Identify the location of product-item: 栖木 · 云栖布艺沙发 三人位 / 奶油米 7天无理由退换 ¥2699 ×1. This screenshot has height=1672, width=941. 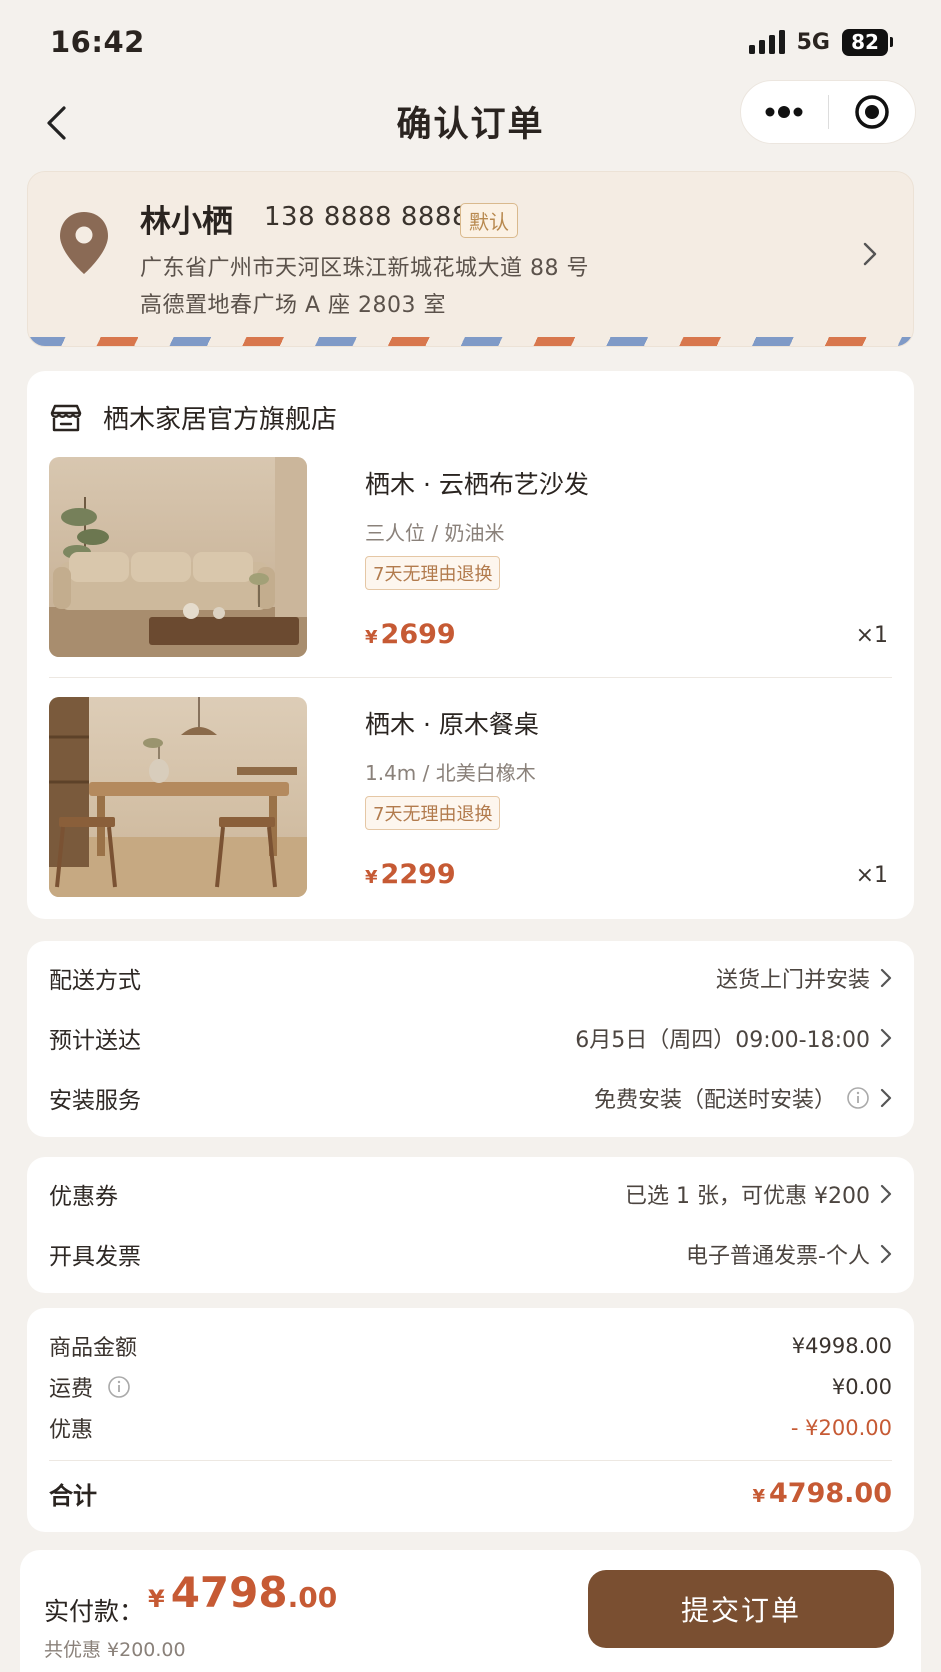
(470, 557).